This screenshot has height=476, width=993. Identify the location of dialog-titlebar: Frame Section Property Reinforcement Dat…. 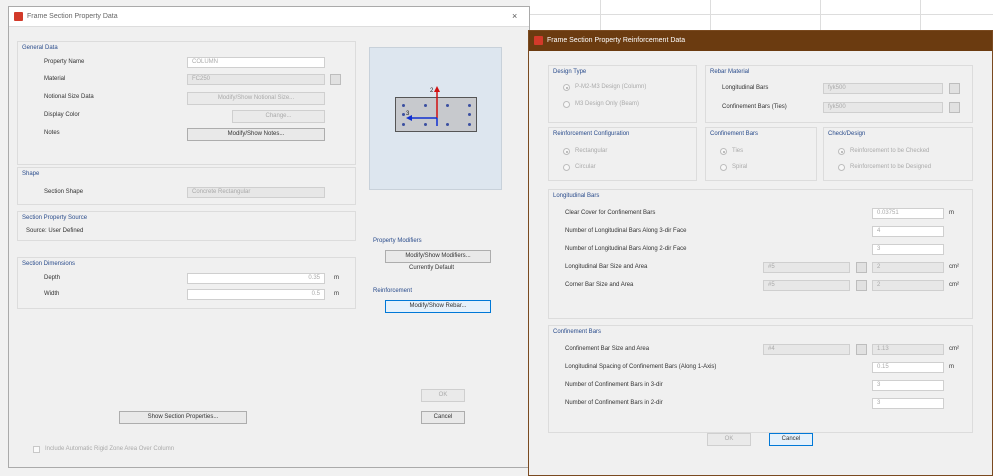
(760, 41).